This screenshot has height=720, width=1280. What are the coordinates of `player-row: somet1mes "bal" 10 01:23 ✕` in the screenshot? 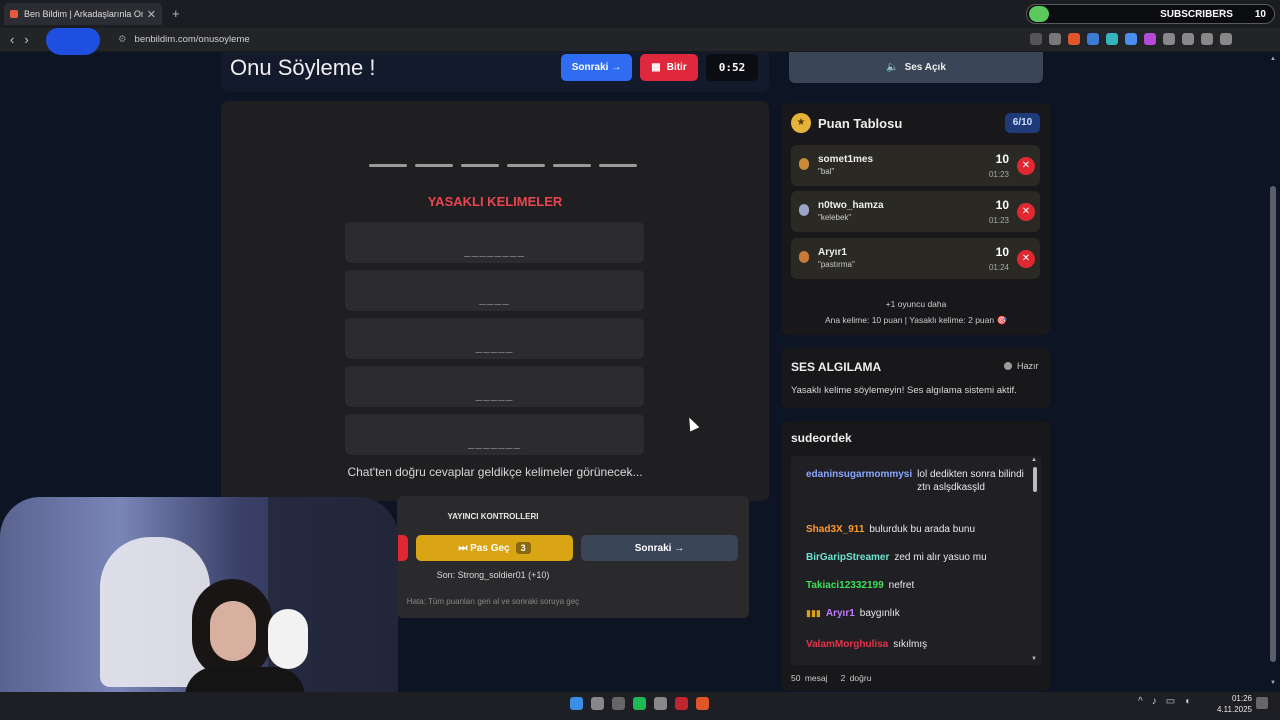 It's located at (915, 165).